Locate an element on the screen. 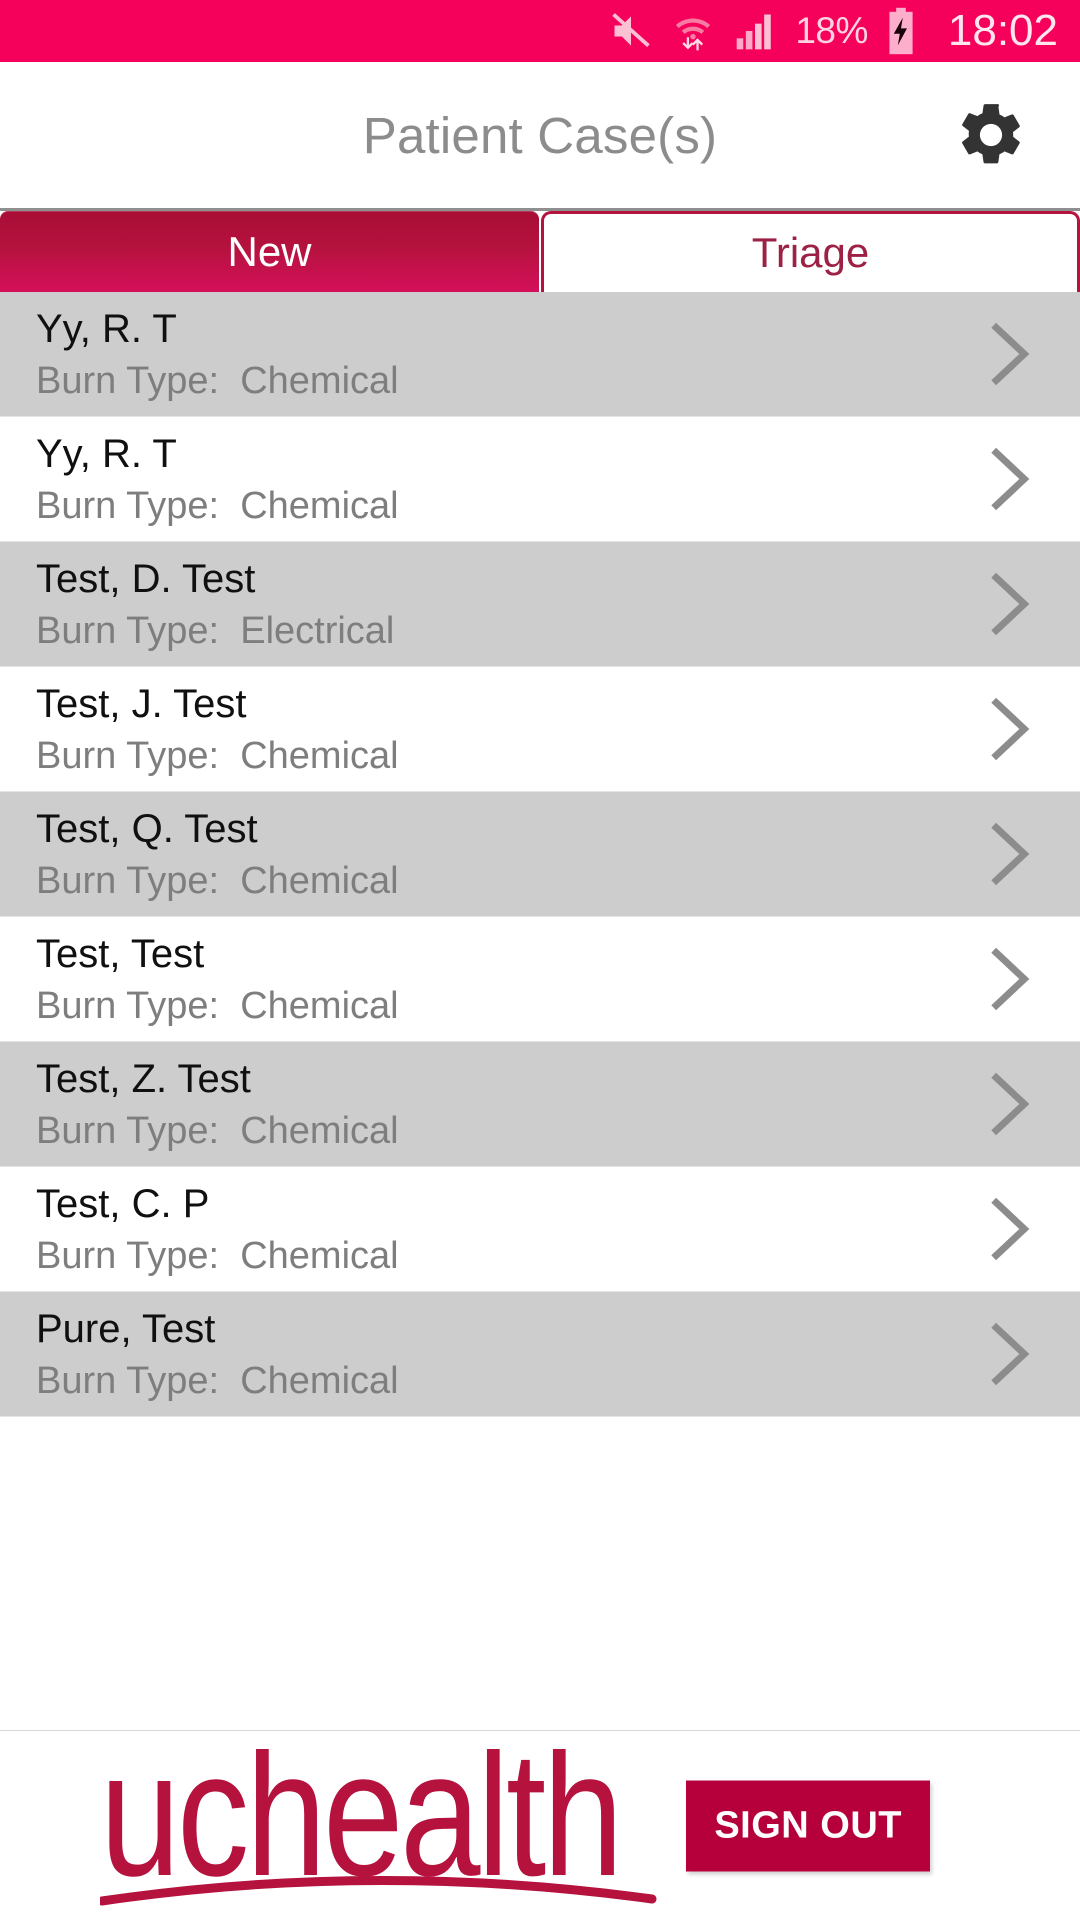 The height and width of the screenshot is (1920, 1080). patient-case-row: Test, Q. Test Burn Type: Chemical is located at coordinates (540, 854).